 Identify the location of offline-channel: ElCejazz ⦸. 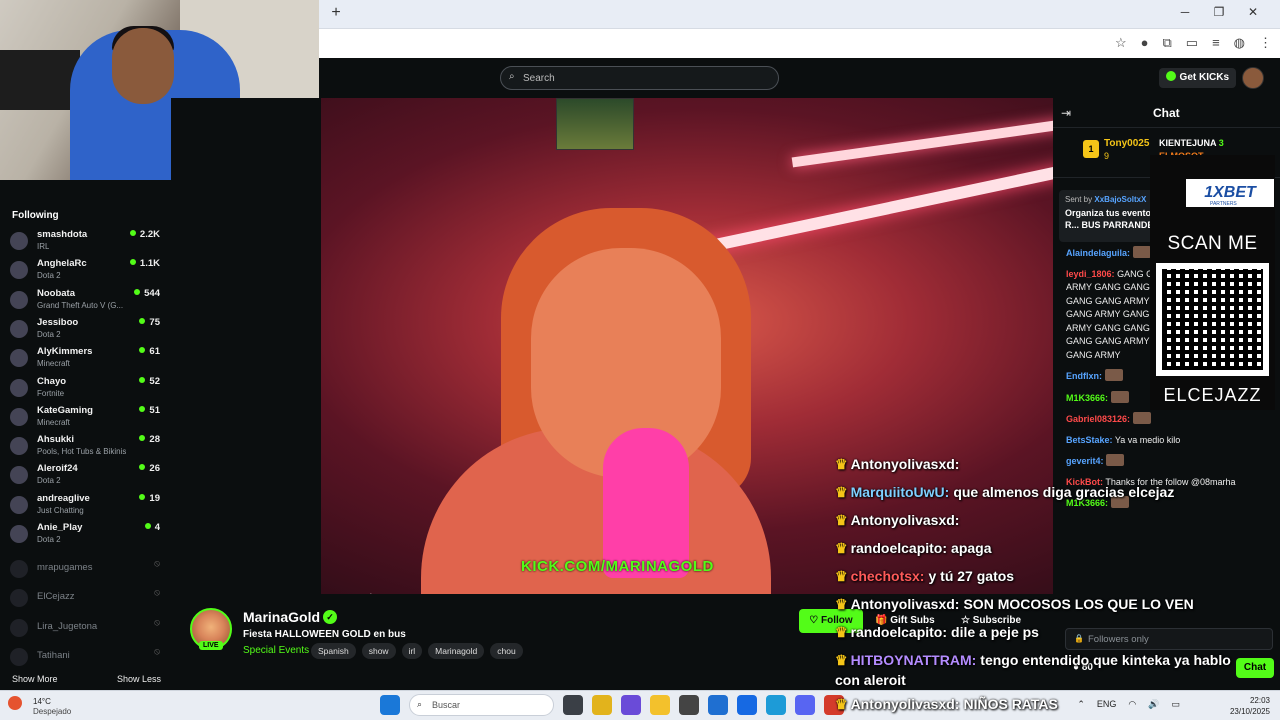
(85, 599).